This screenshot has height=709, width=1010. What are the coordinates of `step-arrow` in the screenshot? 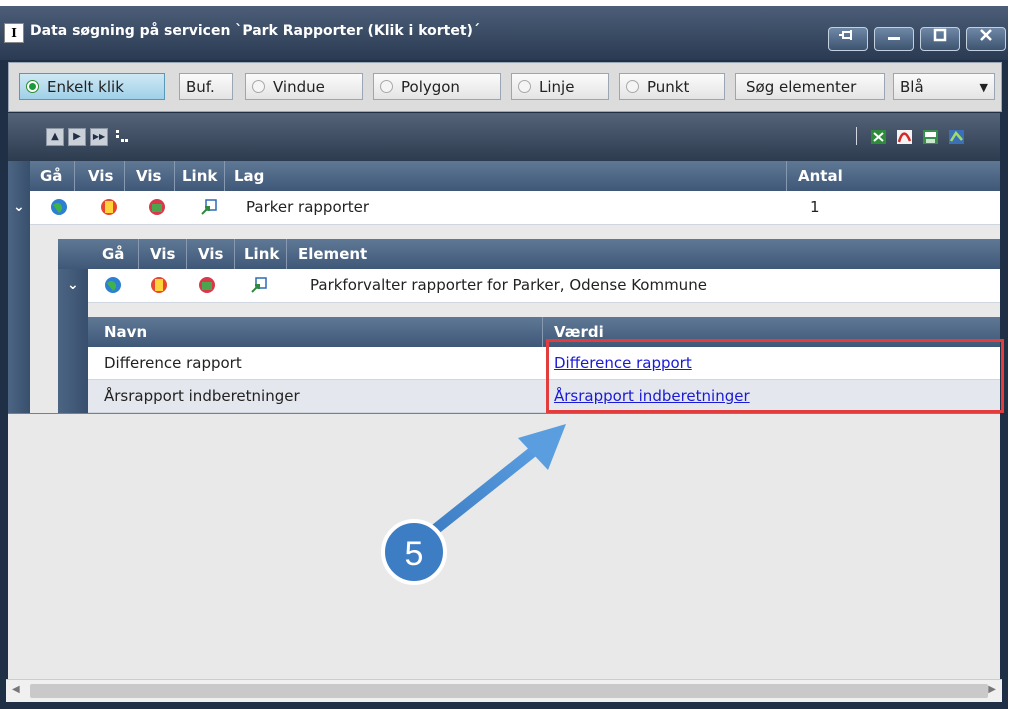 It's located at (496, 481).